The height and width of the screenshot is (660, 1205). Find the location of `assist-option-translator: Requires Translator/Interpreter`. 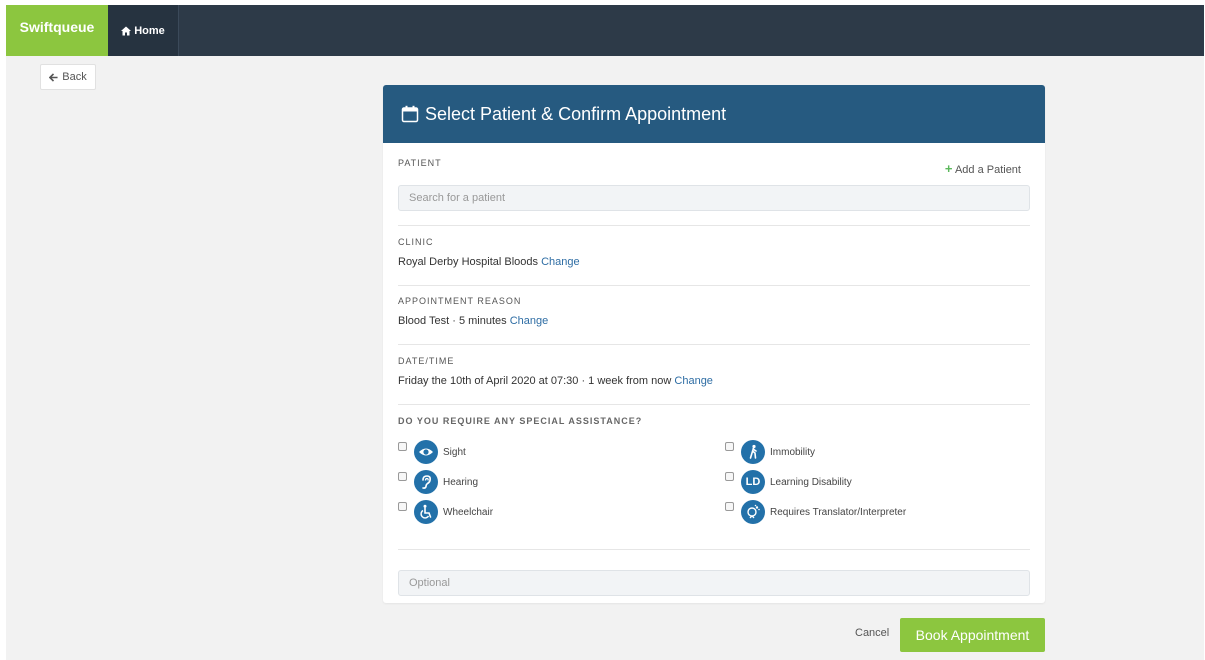

assist-option-translator: Requires Translator/Interpreter is located at coordinates (815, 512).